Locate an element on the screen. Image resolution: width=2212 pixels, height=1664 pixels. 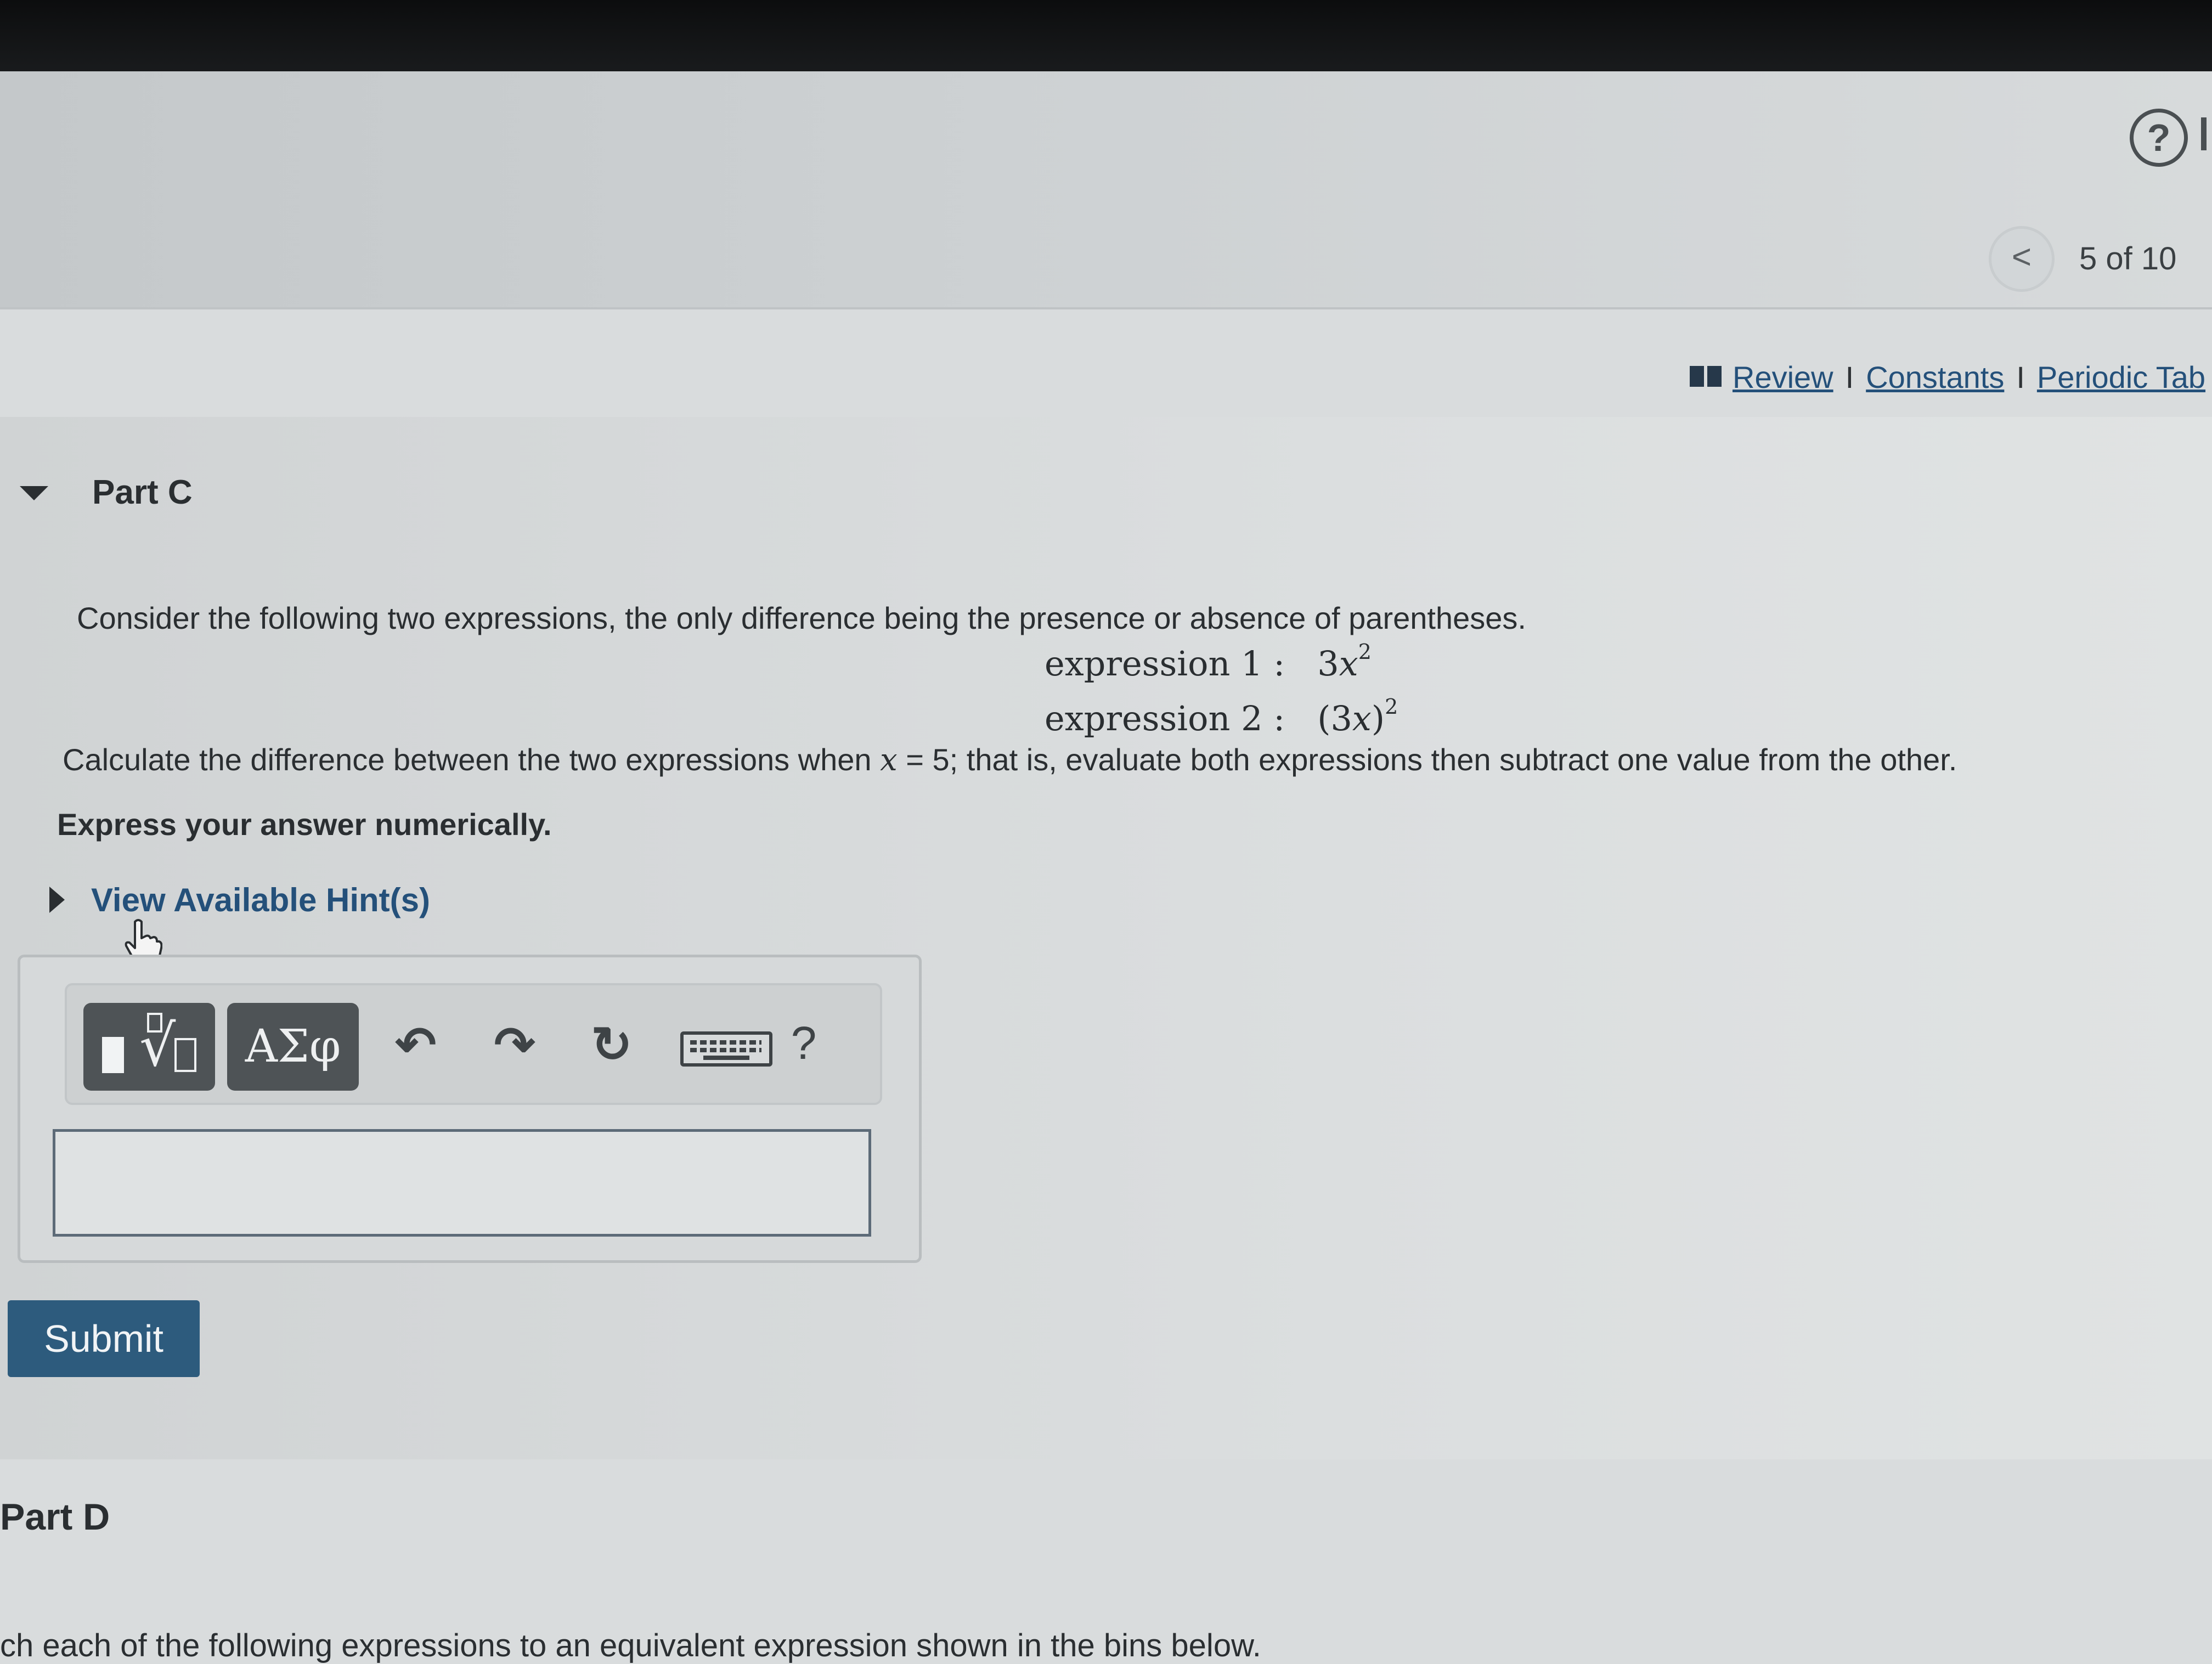
collapse-part-c-icon is located at coordinates (34, 493).